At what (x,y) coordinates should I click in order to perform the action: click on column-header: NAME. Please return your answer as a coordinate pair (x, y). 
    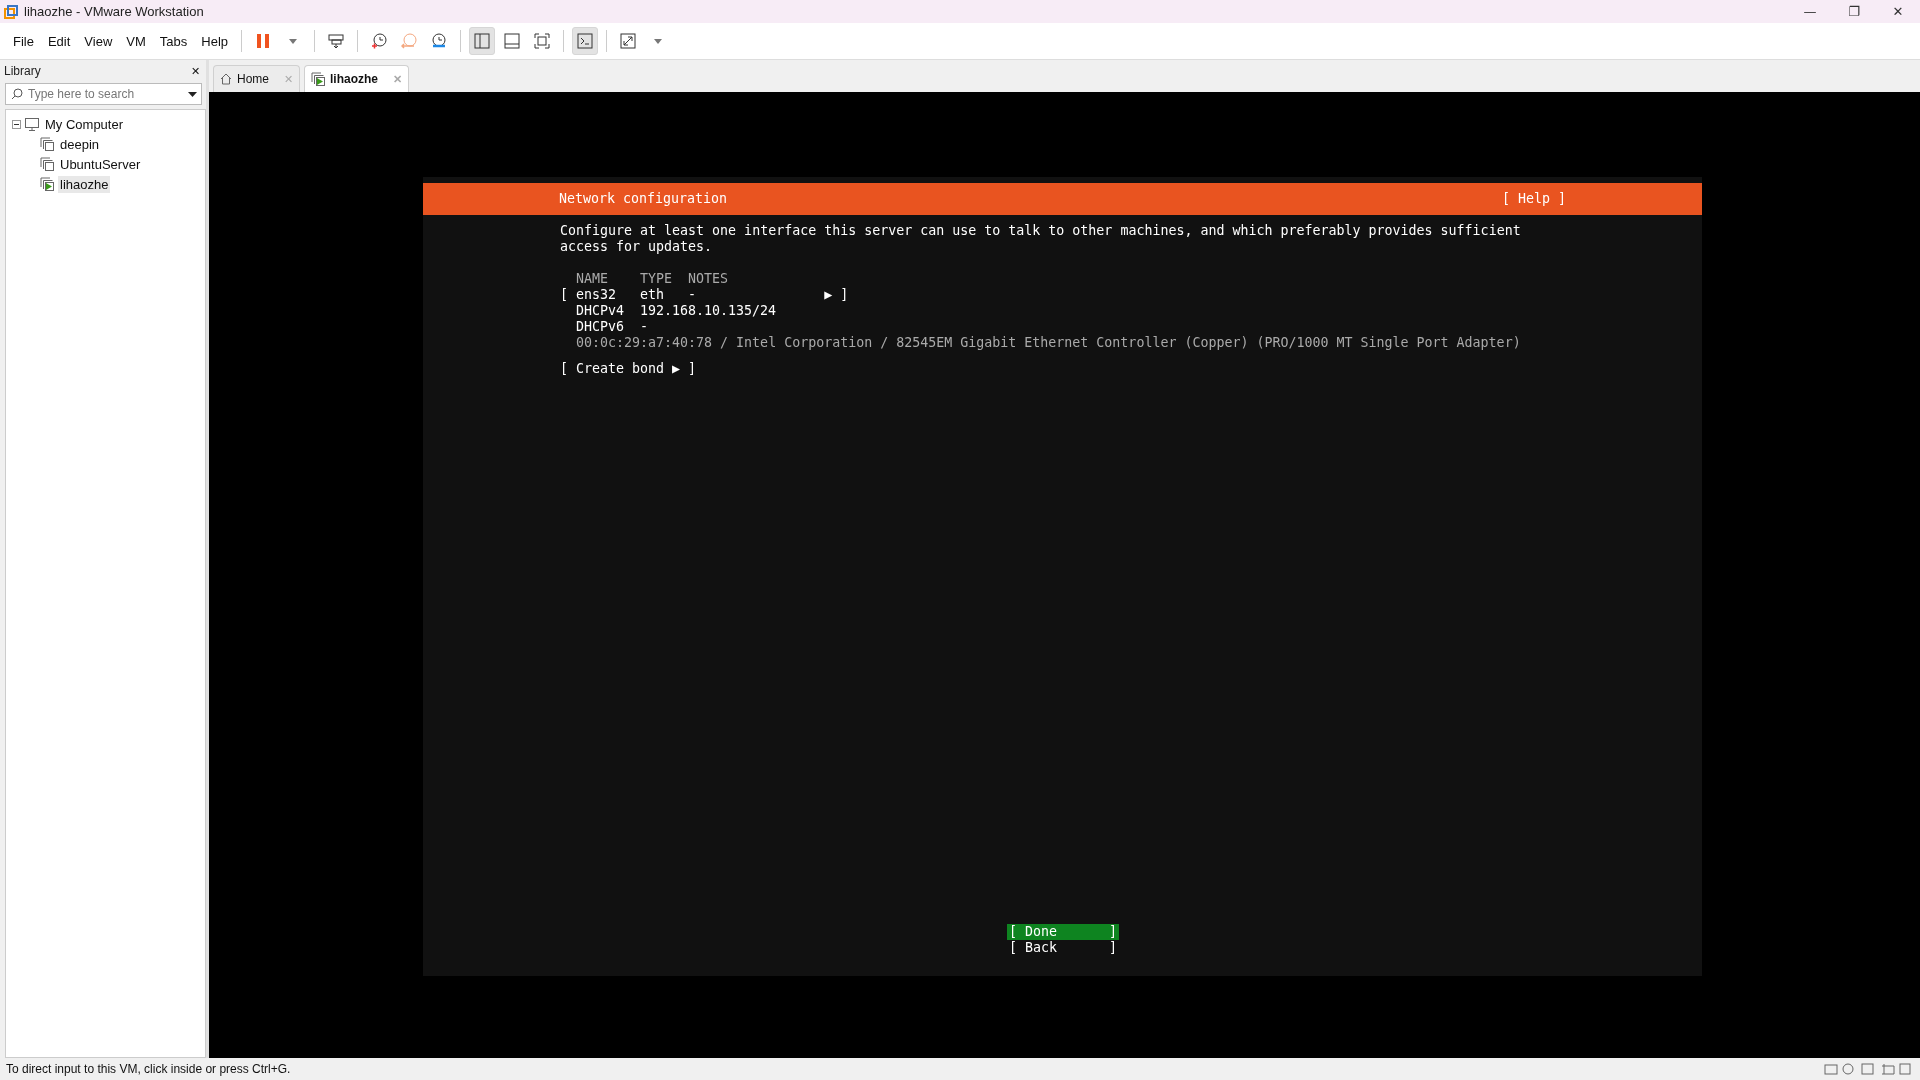
    Looking at the image, I should click on (593, 279).